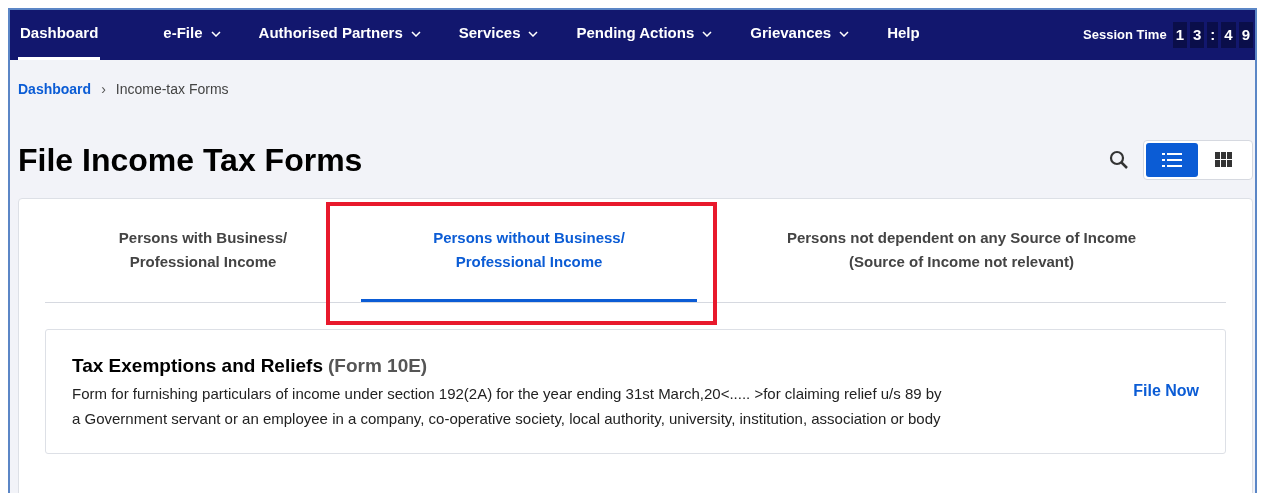  What do you see at coordinates (377, 366) in the screenshot?
I see `form-code: (Form 10E)` at bounding box center [377, 366].